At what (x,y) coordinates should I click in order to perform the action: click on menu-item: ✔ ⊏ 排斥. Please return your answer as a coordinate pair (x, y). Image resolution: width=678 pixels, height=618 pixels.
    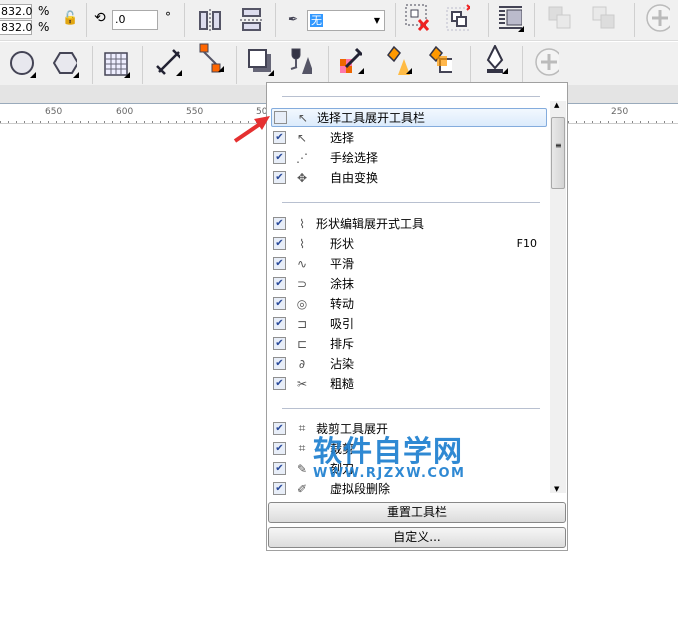
    Looking at the image, I should click on (409, 343).